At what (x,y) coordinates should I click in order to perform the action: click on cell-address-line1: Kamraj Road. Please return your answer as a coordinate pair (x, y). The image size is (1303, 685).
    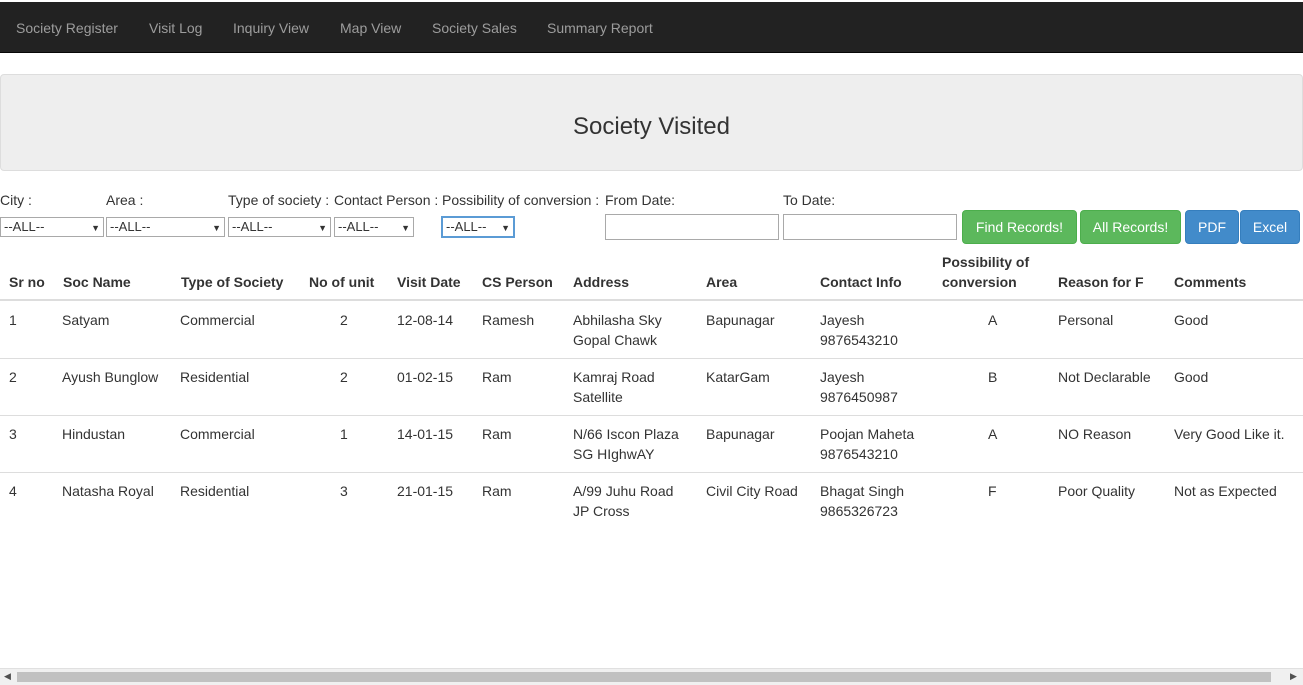
    Looking at the image, I should click on (614, 377).